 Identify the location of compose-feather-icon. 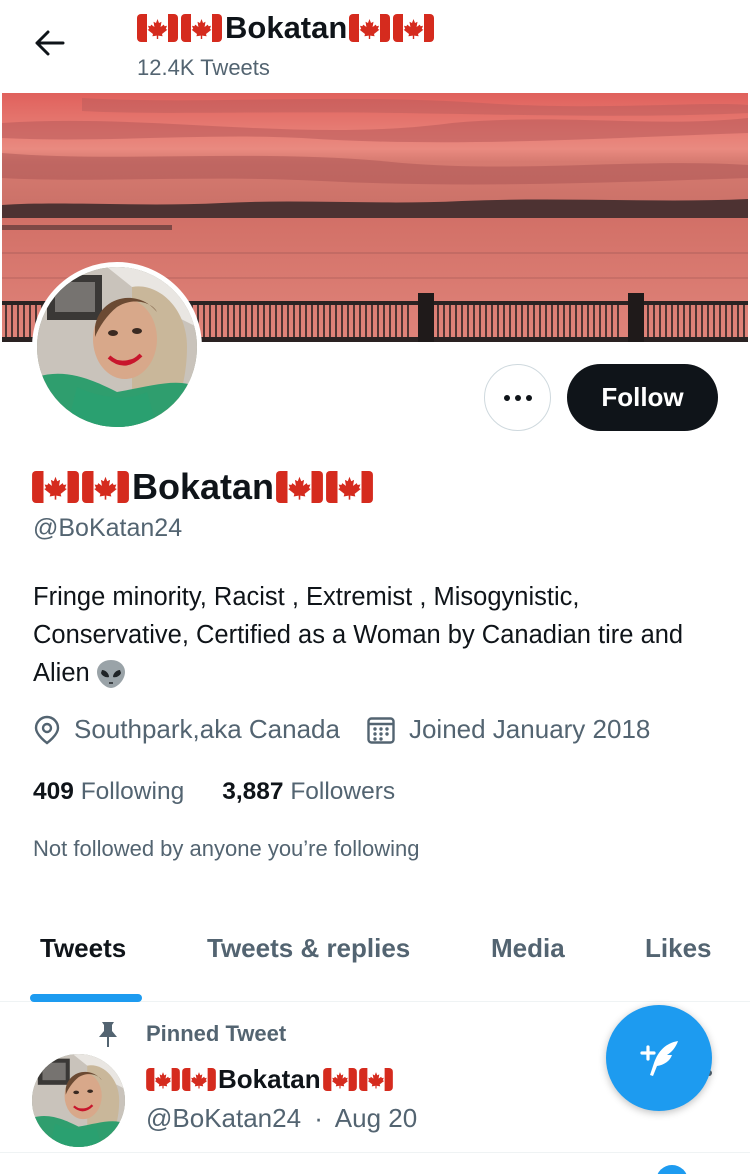
(659, 1058).